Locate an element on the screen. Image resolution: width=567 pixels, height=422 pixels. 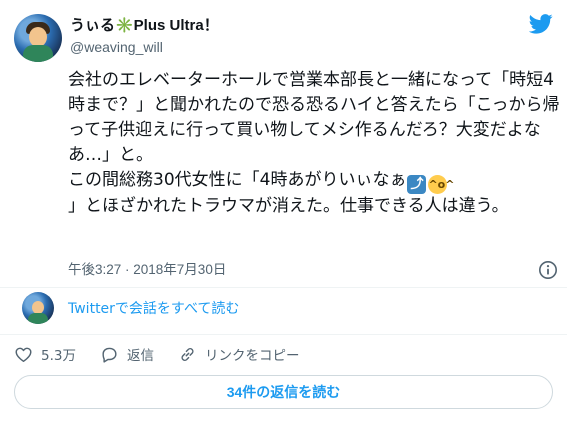
arrow-upper-right-emoji: ⤴ is located at coordinates (417, 184).